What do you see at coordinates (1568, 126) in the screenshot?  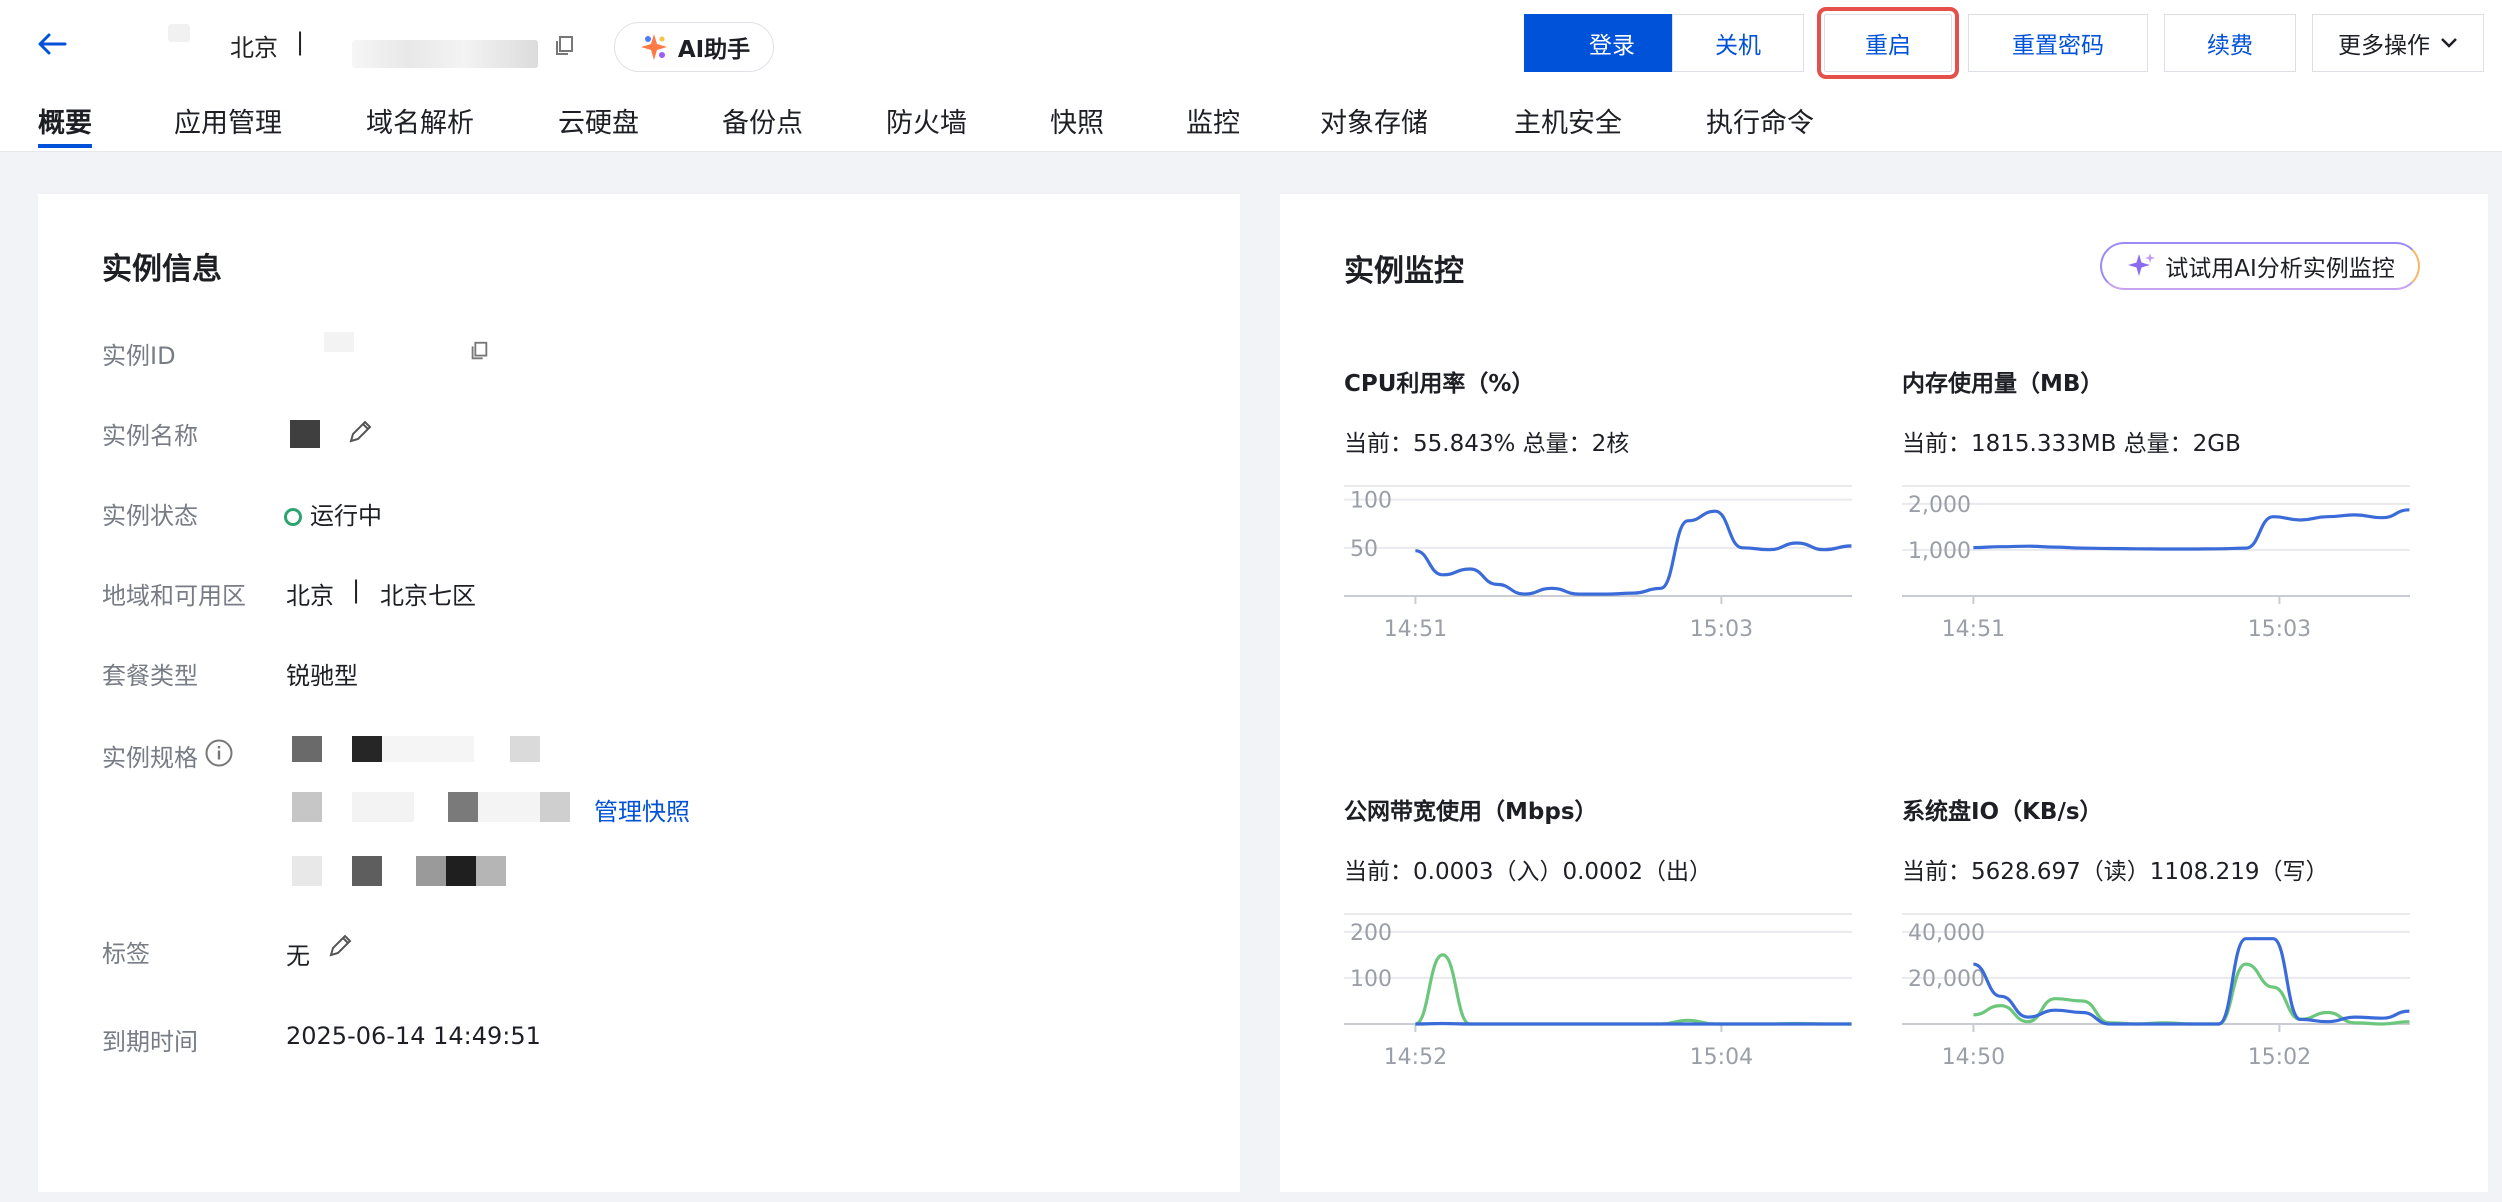 I see `tab-host-security: 主机安全` at bounding box center [1568, 126].